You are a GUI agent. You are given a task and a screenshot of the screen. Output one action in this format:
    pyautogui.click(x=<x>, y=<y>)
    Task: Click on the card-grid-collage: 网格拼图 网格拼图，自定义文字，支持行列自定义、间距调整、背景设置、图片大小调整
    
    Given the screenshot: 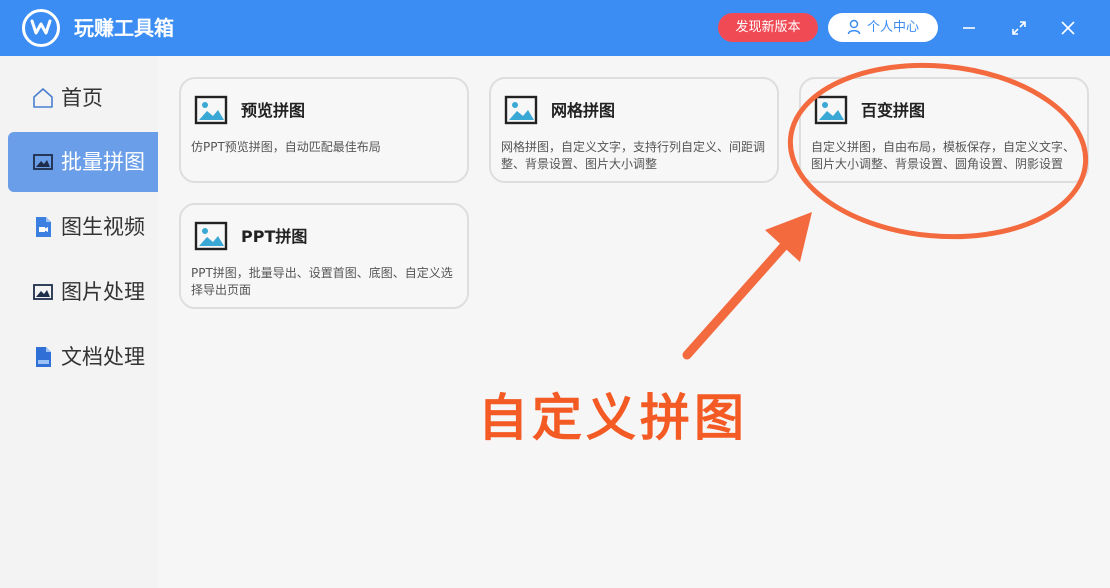 What is the action you would take?
    pyautogui.click(x=634, y=130)
    